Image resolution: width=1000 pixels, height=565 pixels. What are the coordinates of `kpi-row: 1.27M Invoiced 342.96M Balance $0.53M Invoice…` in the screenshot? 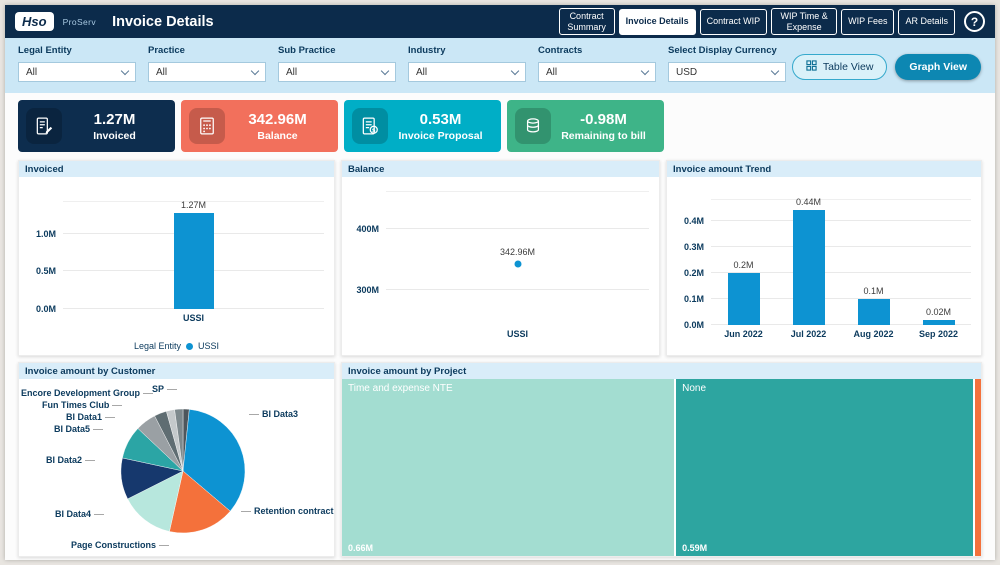 It's located at (341, 126).